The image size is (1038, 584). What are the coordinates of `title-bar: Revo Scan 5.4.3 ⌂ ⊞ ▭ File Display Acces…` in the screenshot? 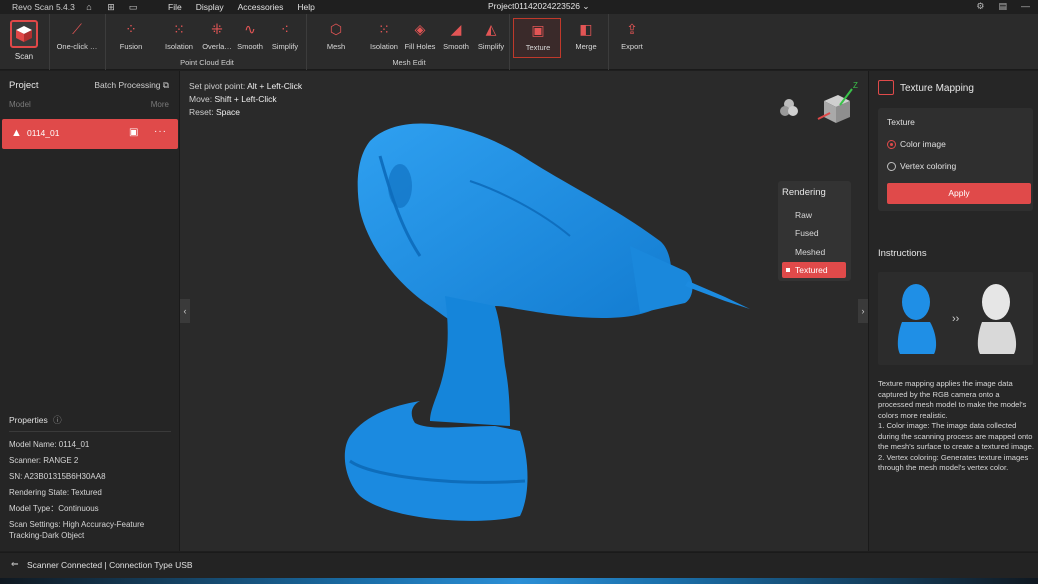 It's located at (519, 7).